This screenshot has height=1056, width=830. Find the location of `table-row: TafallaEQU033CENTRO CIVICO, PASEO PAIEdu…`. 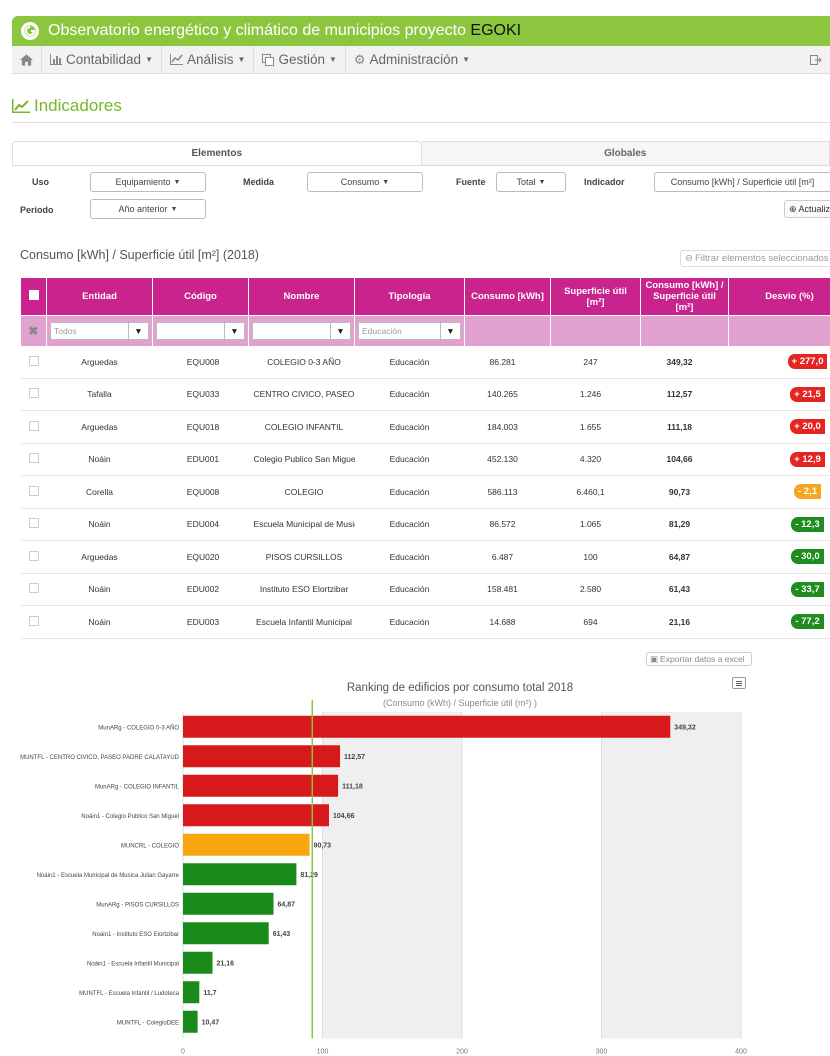

table-row: TafallaEQU033CENTRO CIVICO, PASEO PAIEdu… is located at coordinates (425, 394).